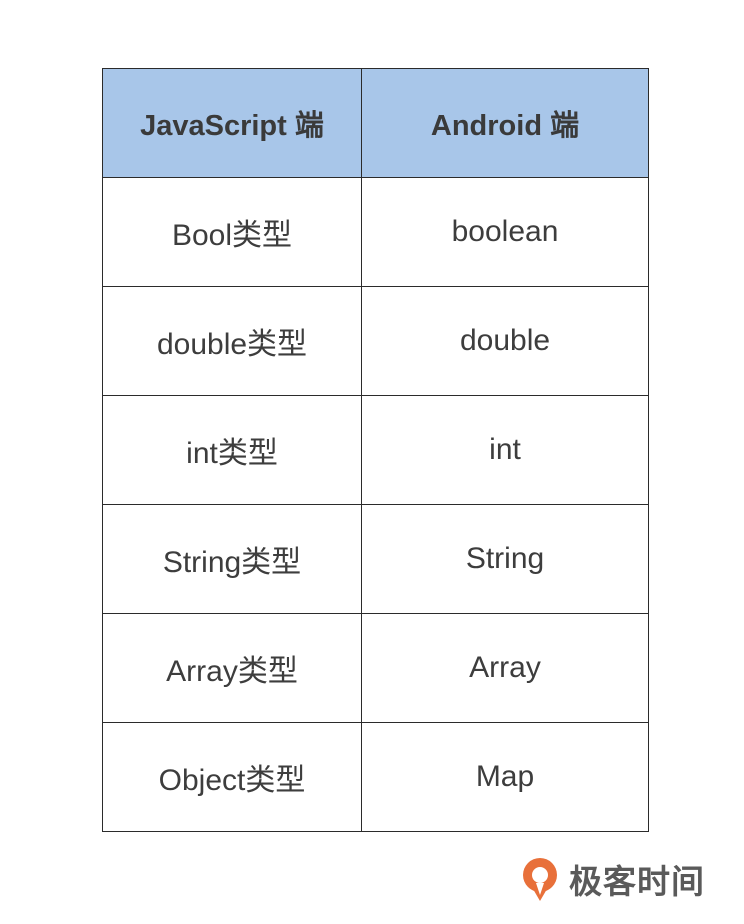  What do you see at coordinates (505, 123) in the screenshot?
I see `header-android: Android 端` at bounding box center [505, 123].